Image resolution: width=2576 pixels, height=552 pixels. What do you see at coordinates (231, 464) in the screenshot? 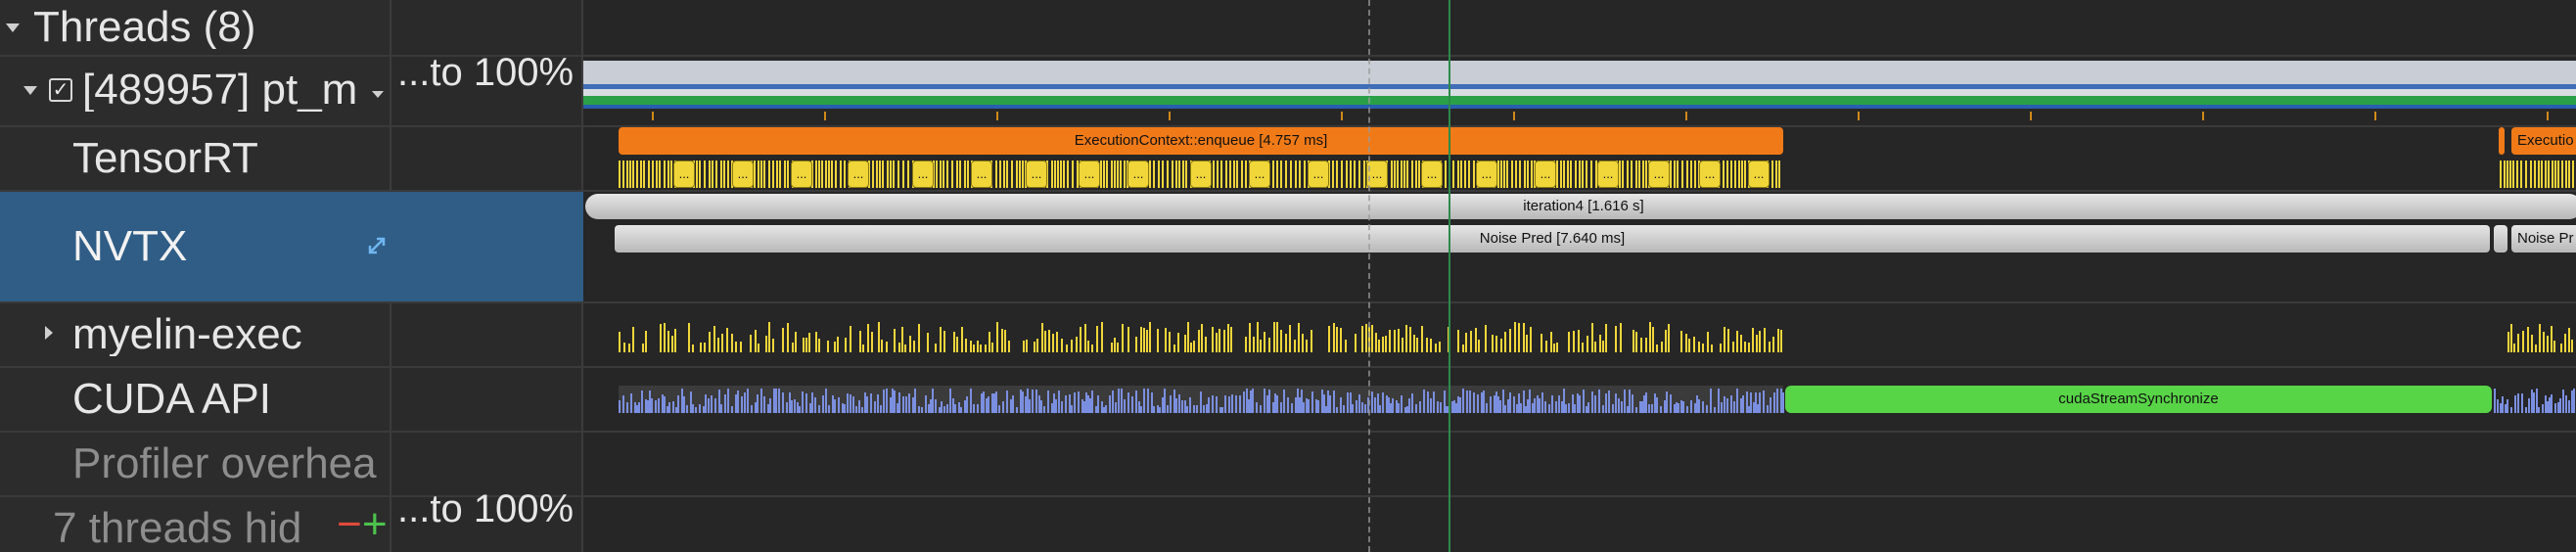
I see `profiler-overhead-row-label: Profiler overhea` at bounding box center [231, 464].